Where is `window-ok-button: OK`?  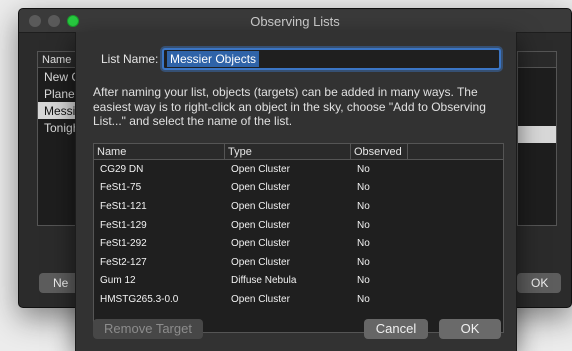 window-ok-button: OK is located at coordinates (539, 283).